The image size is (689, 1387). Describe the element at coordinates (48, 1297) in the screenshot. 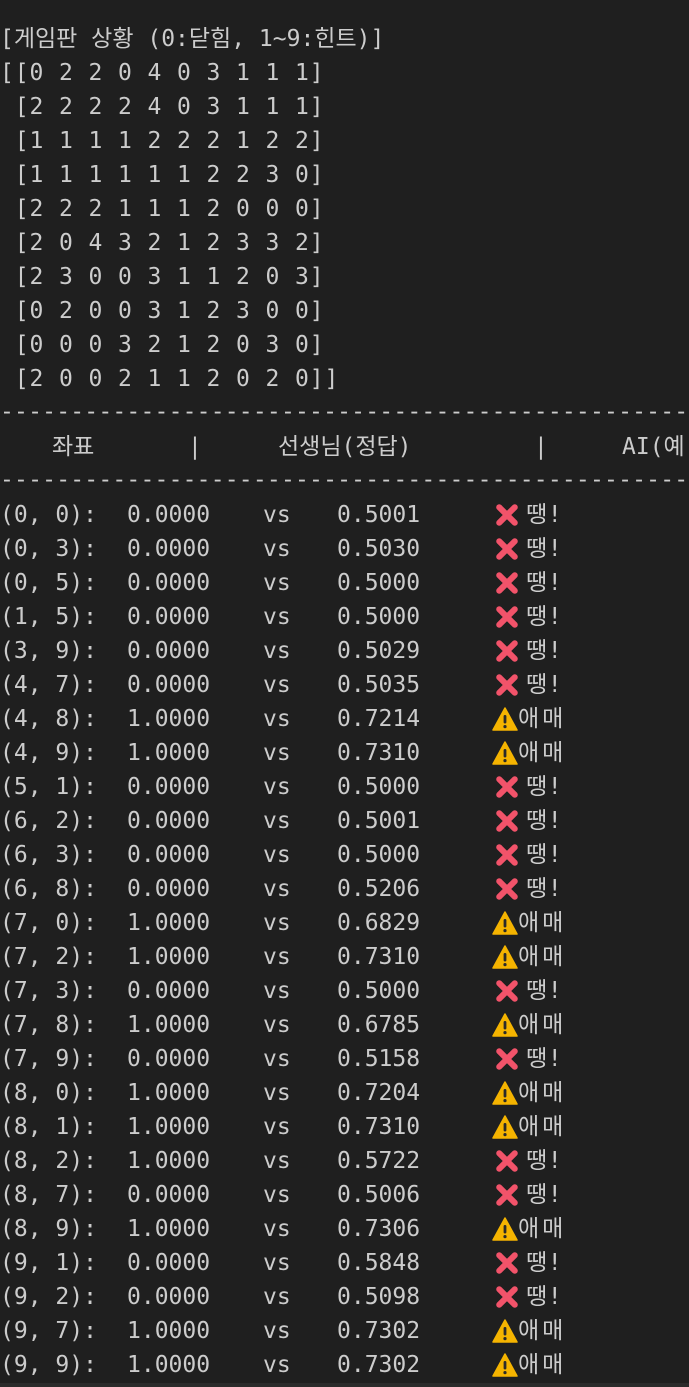

I see `coord-cell: (9, 2):` at that location.